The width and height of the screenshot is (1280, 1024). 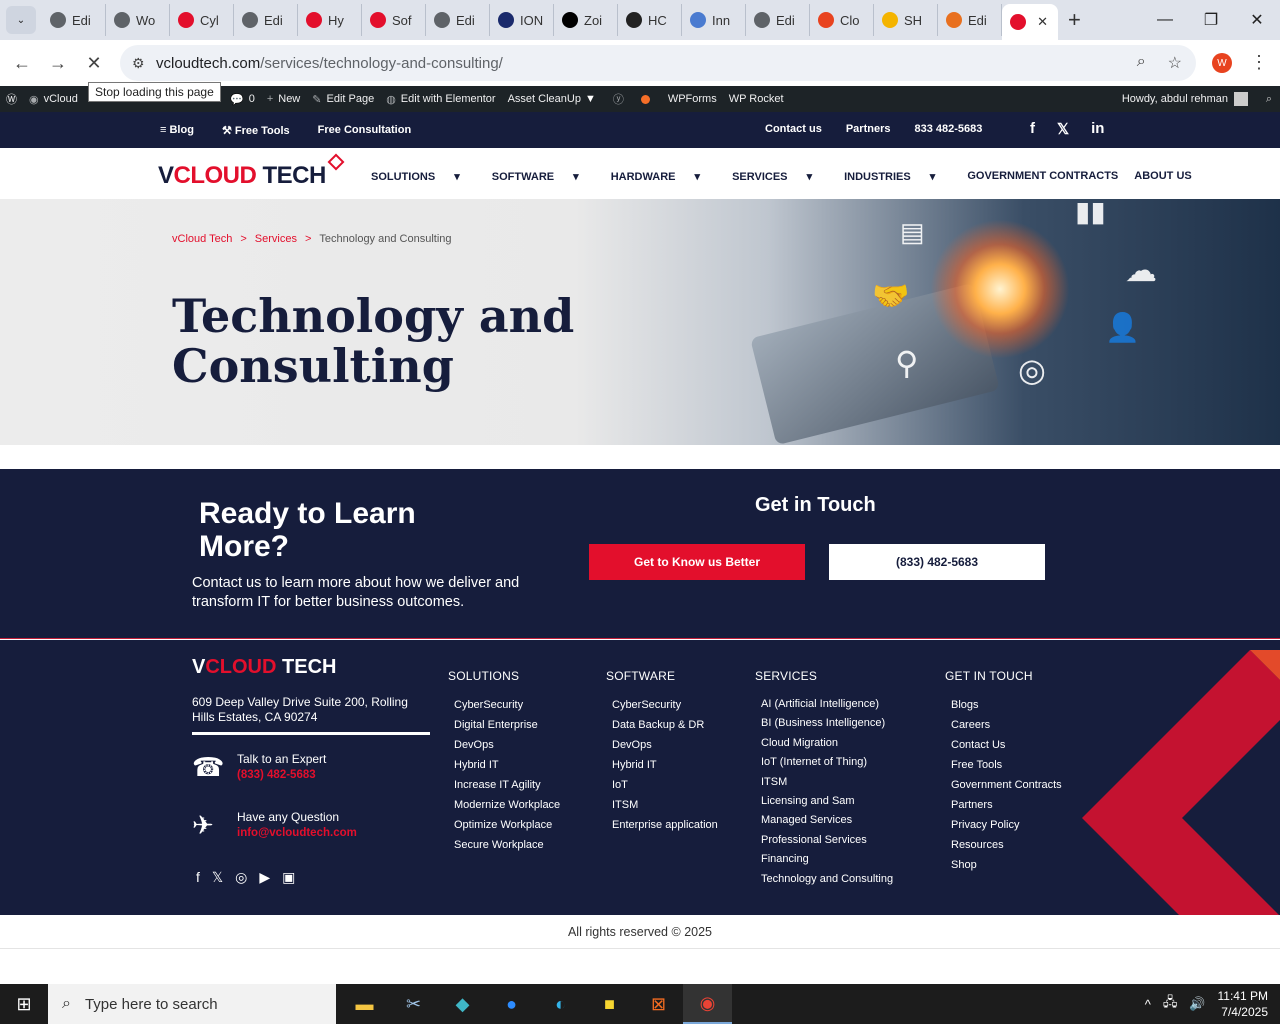 I want to click on footer-services-link: Licensing and Sam, so click(x=827, y=801).